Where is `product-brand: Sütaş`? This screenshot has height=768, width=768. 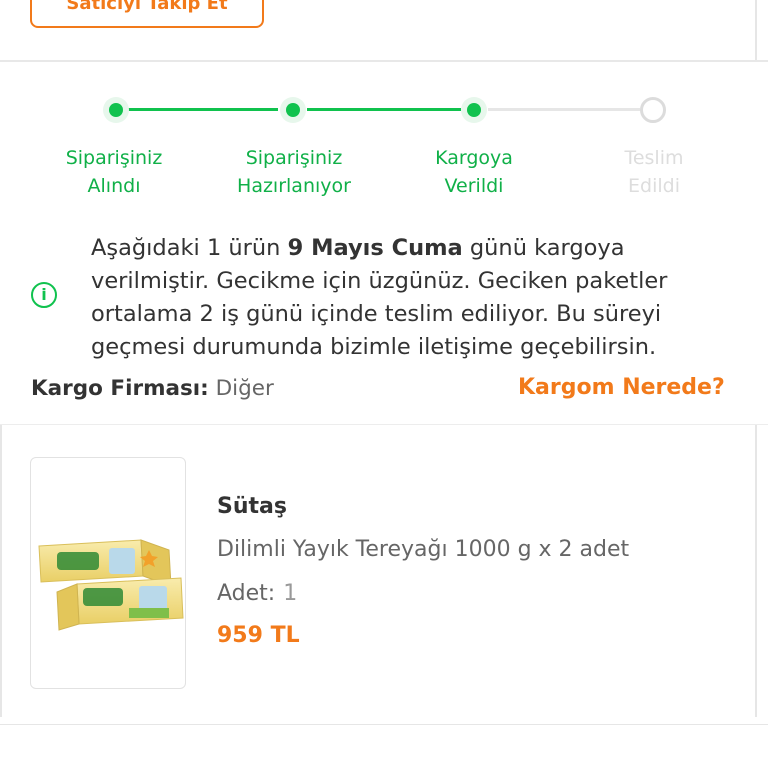 product-brand: Sütaş is located at coordinates (252, 506).